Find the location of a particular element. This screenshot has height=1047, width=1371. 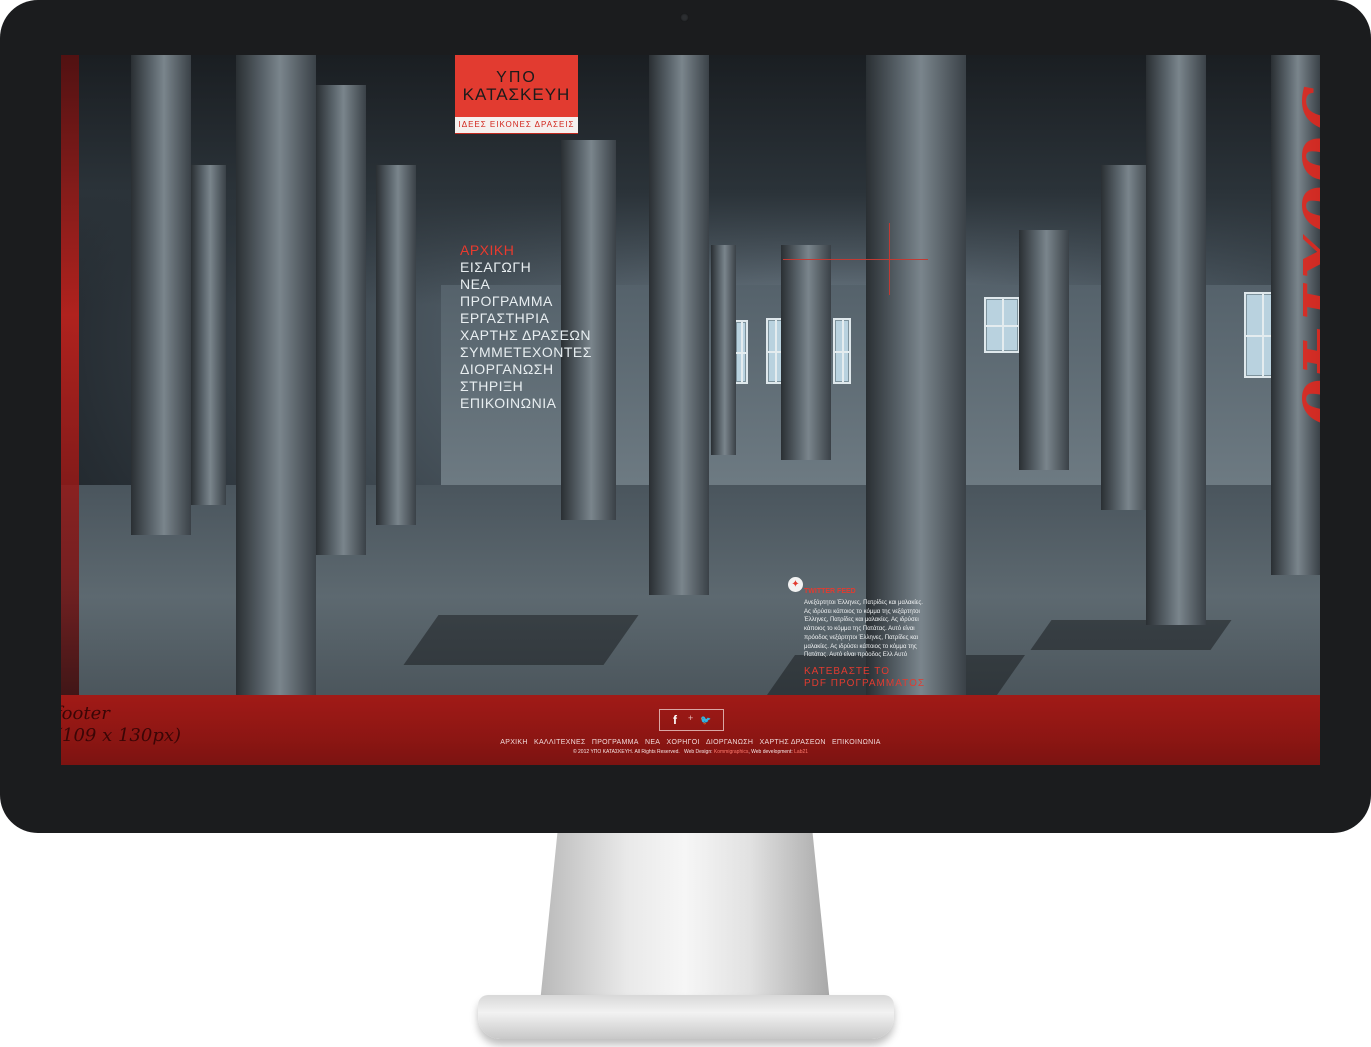

twitter-icon: 🐦 is located at coordinates (706, 720).